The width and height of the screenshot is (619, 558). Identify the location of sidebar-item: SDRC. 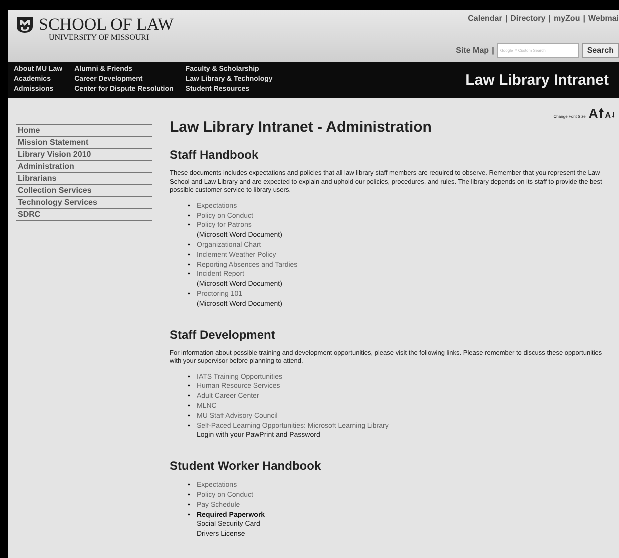
(84, 215).